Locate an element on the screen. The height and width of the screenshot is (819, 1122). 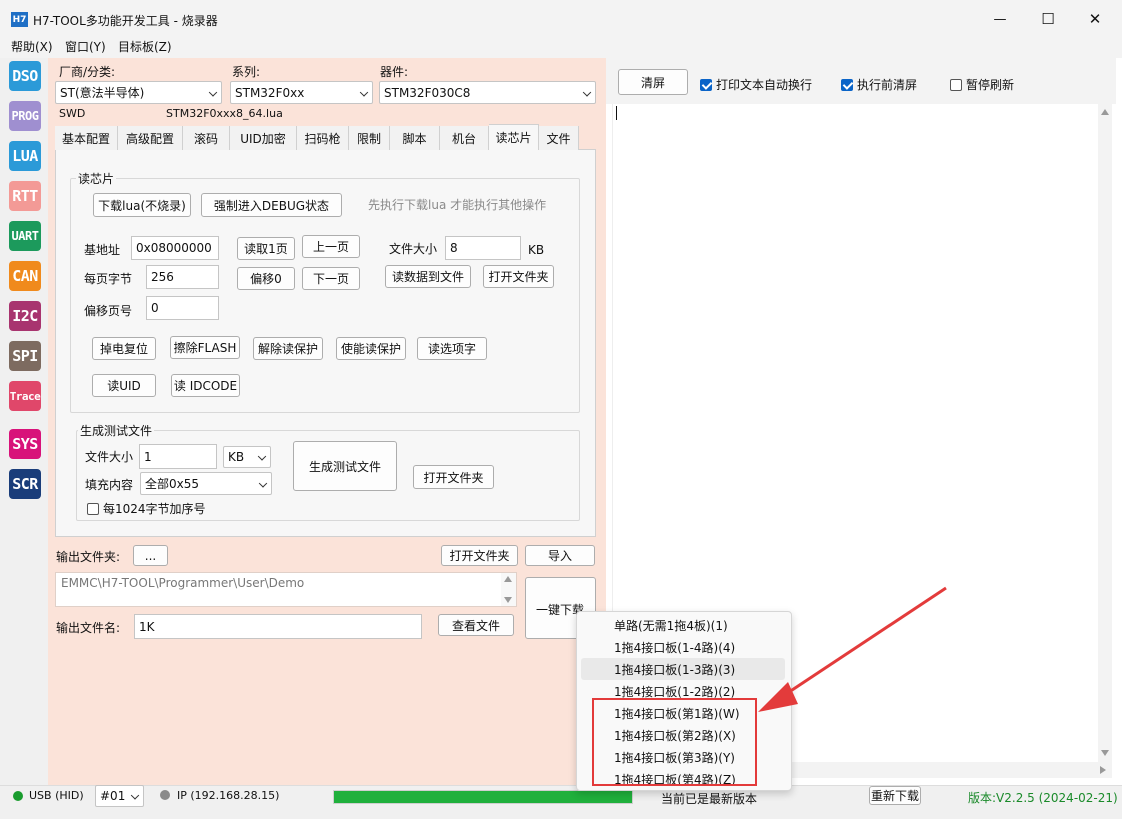
view-file-button: 查看文件 is located at coordinates (476, 625).